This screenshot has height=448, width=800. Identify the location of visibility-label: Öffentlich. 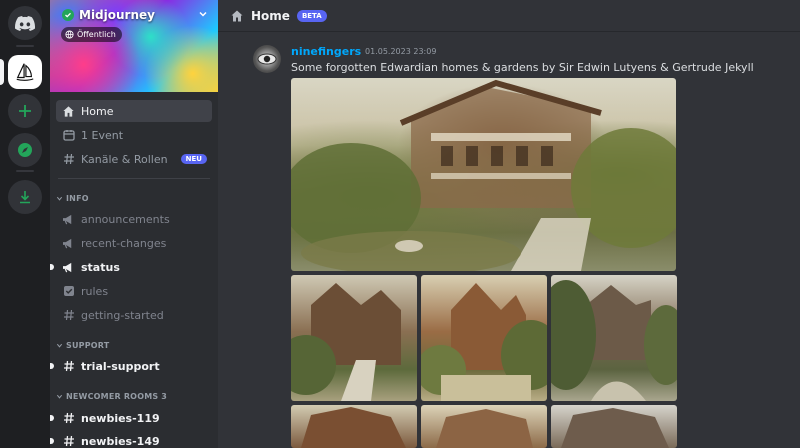
(96, 34).